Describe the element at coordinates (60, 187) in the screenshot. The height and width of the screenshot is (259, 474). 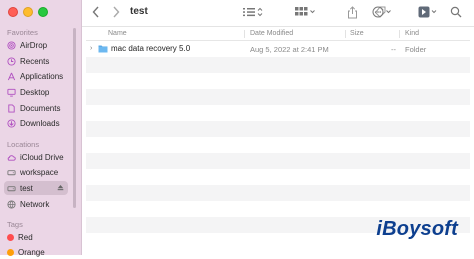
I see `eject-icon` at that location.